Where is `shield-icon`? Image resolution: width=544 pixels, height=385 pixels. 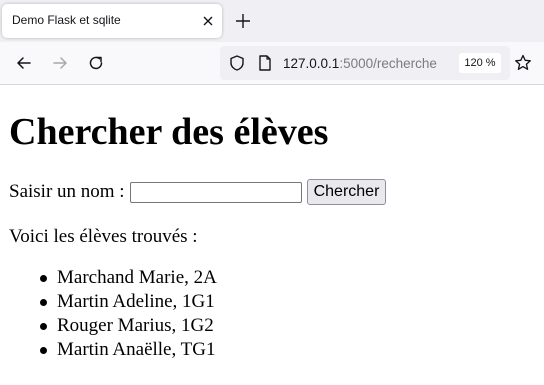
shield-icon is located at coordinates (237, 63).